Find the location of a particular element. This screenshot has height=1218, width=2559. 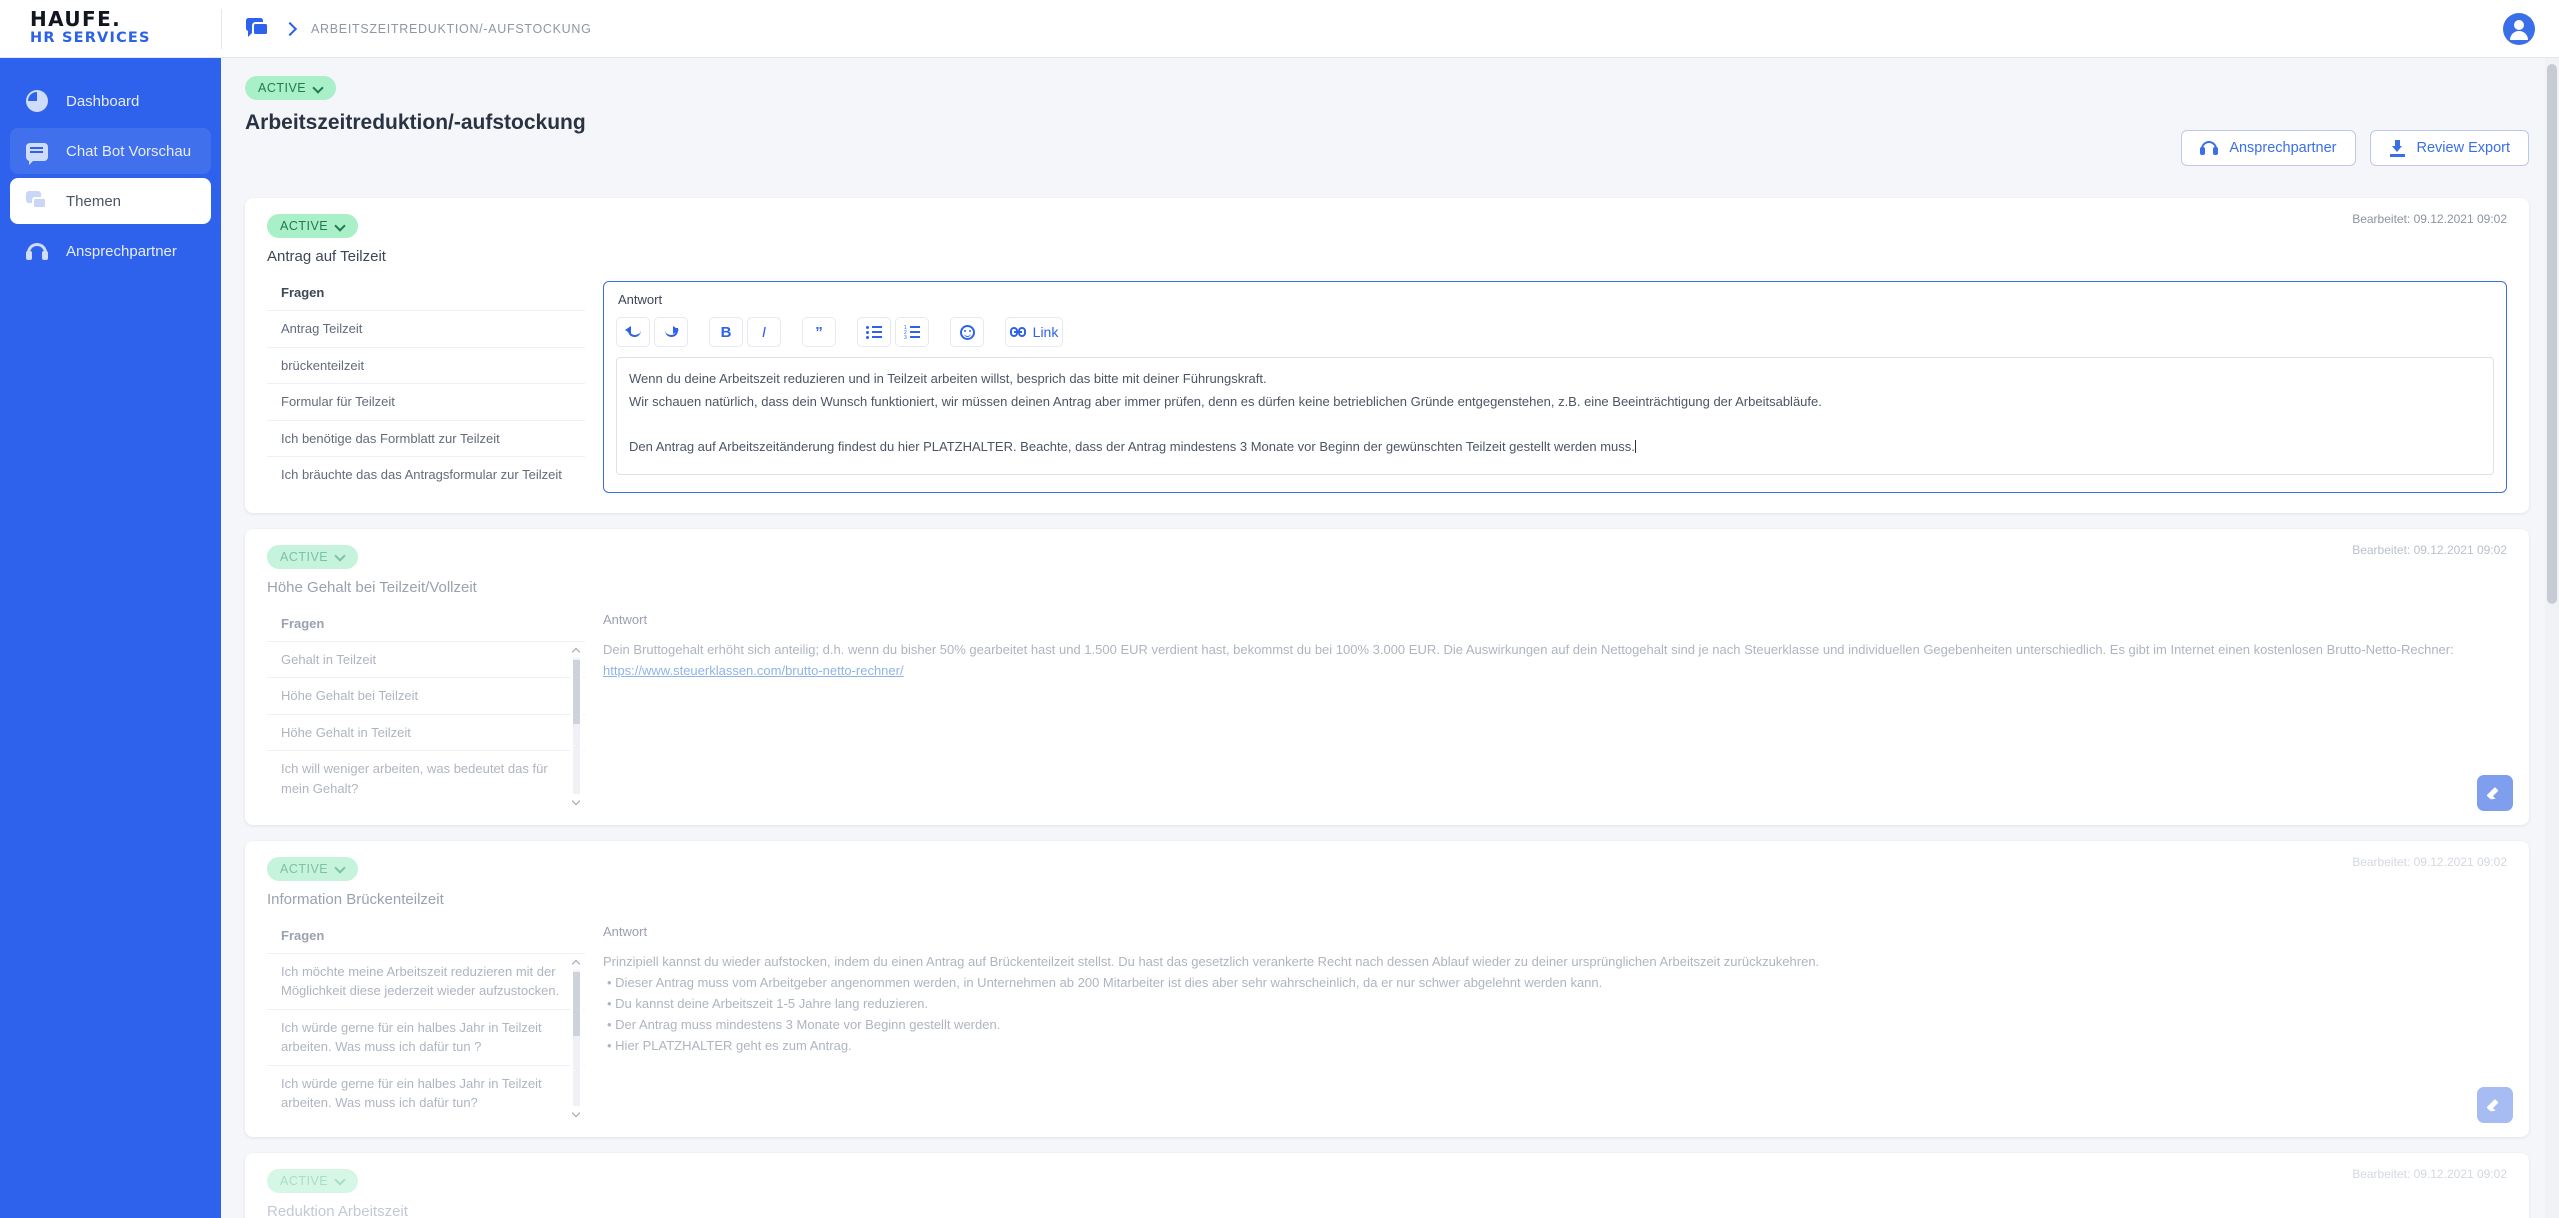

list-item: brückenteilzeit is located at coordinates (426, 365).